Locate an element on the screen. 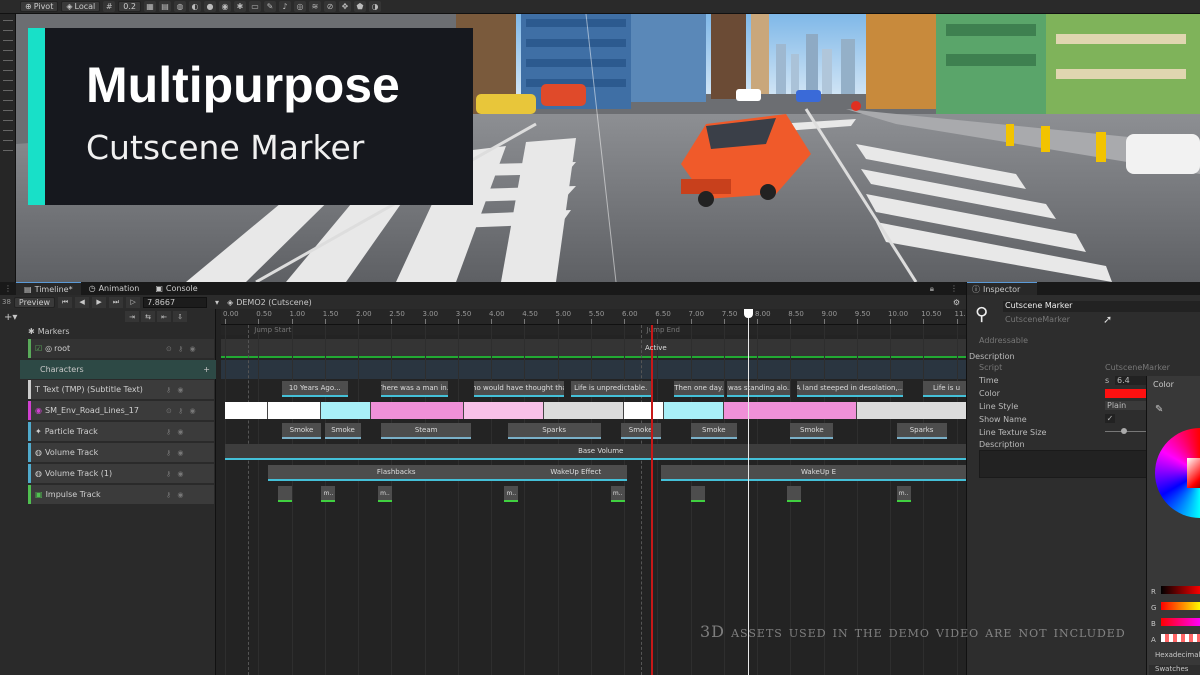 This screenshot has width=1200, height=675. track-subtitle-text: T Text (TMP) (Subtitle Text) ⚷ ◉ is located at coordinates (121, 389).